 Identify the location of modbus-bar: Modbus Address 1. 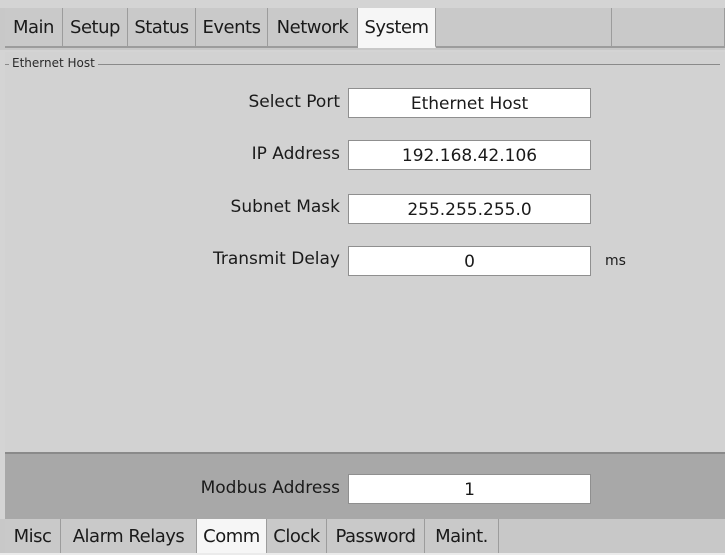
(365, 485).